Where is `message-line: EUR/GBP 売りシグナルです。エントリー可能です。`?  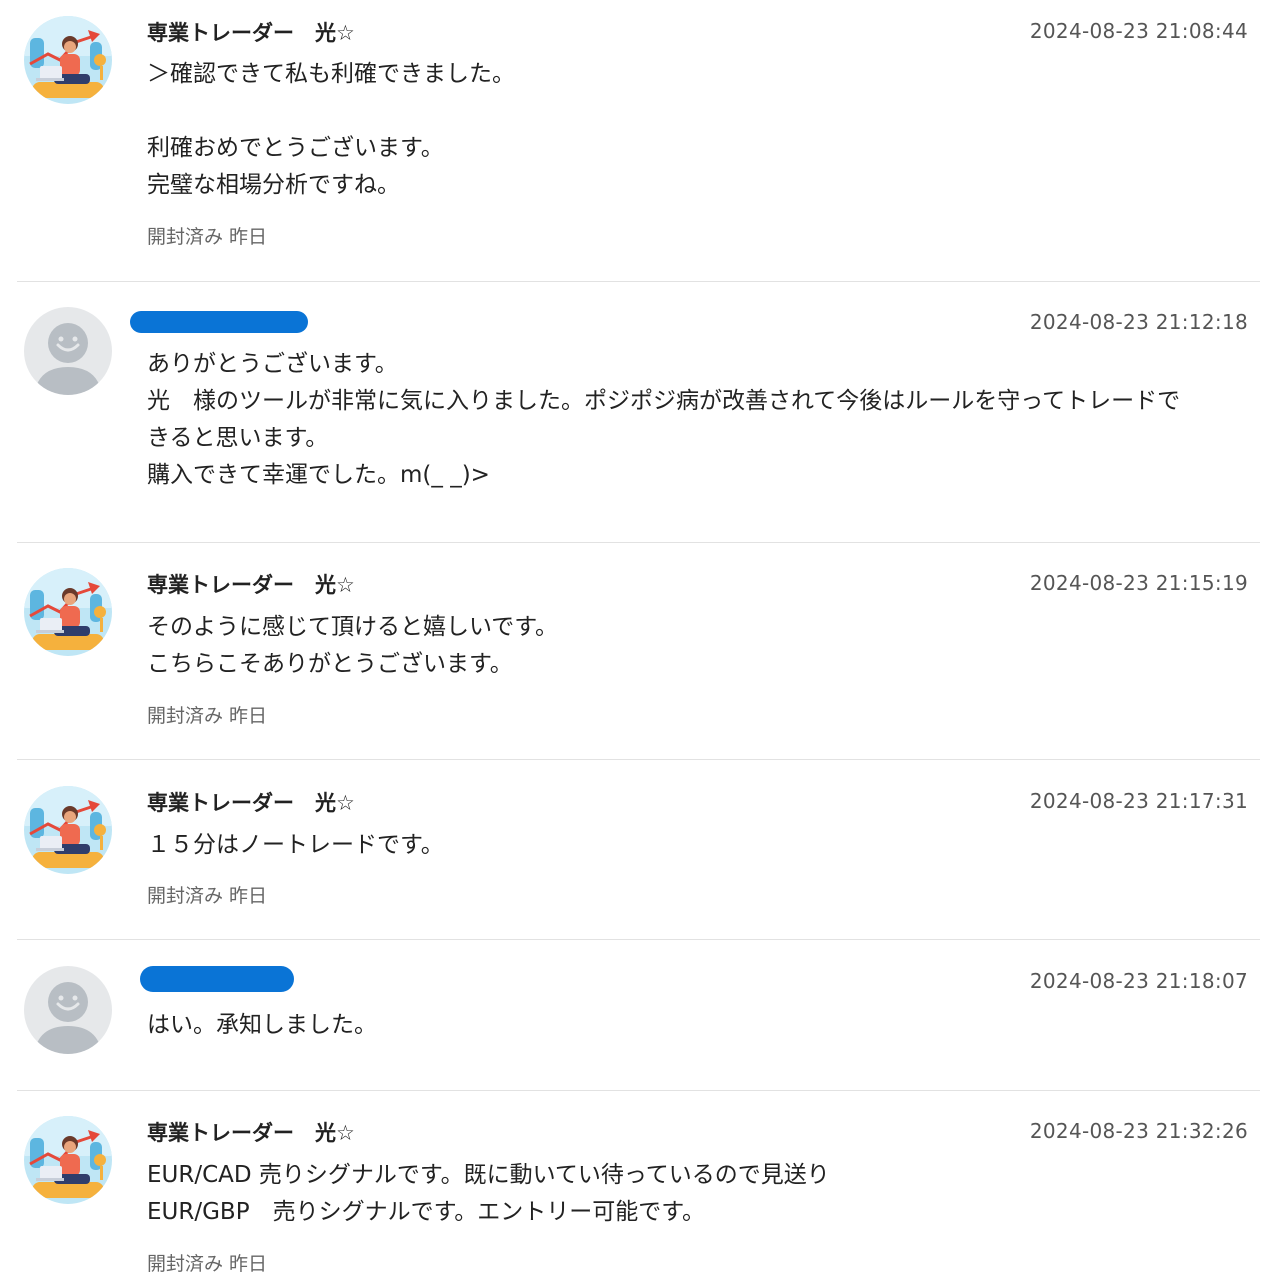 message-line: EUR/GBP 売りシグナルです。エントリー可能です。 is located at coordinates (426, 1212).